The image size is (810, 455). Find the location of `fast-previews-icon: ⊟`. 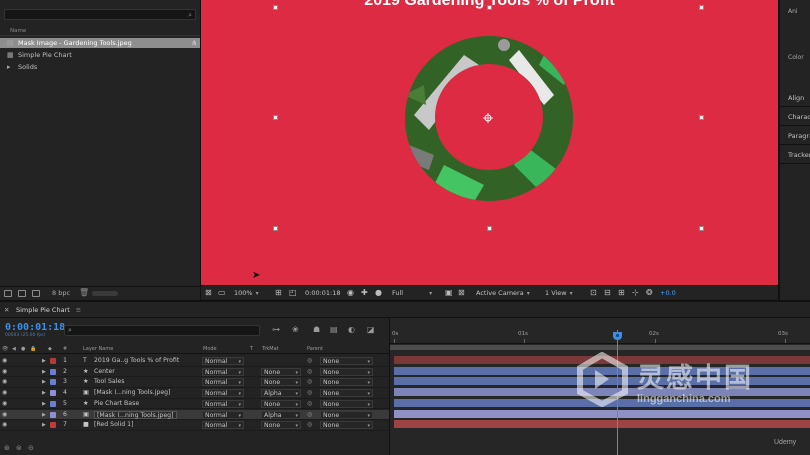

fast-previews-icon: ⊟ is located at coordinates (607, 293).